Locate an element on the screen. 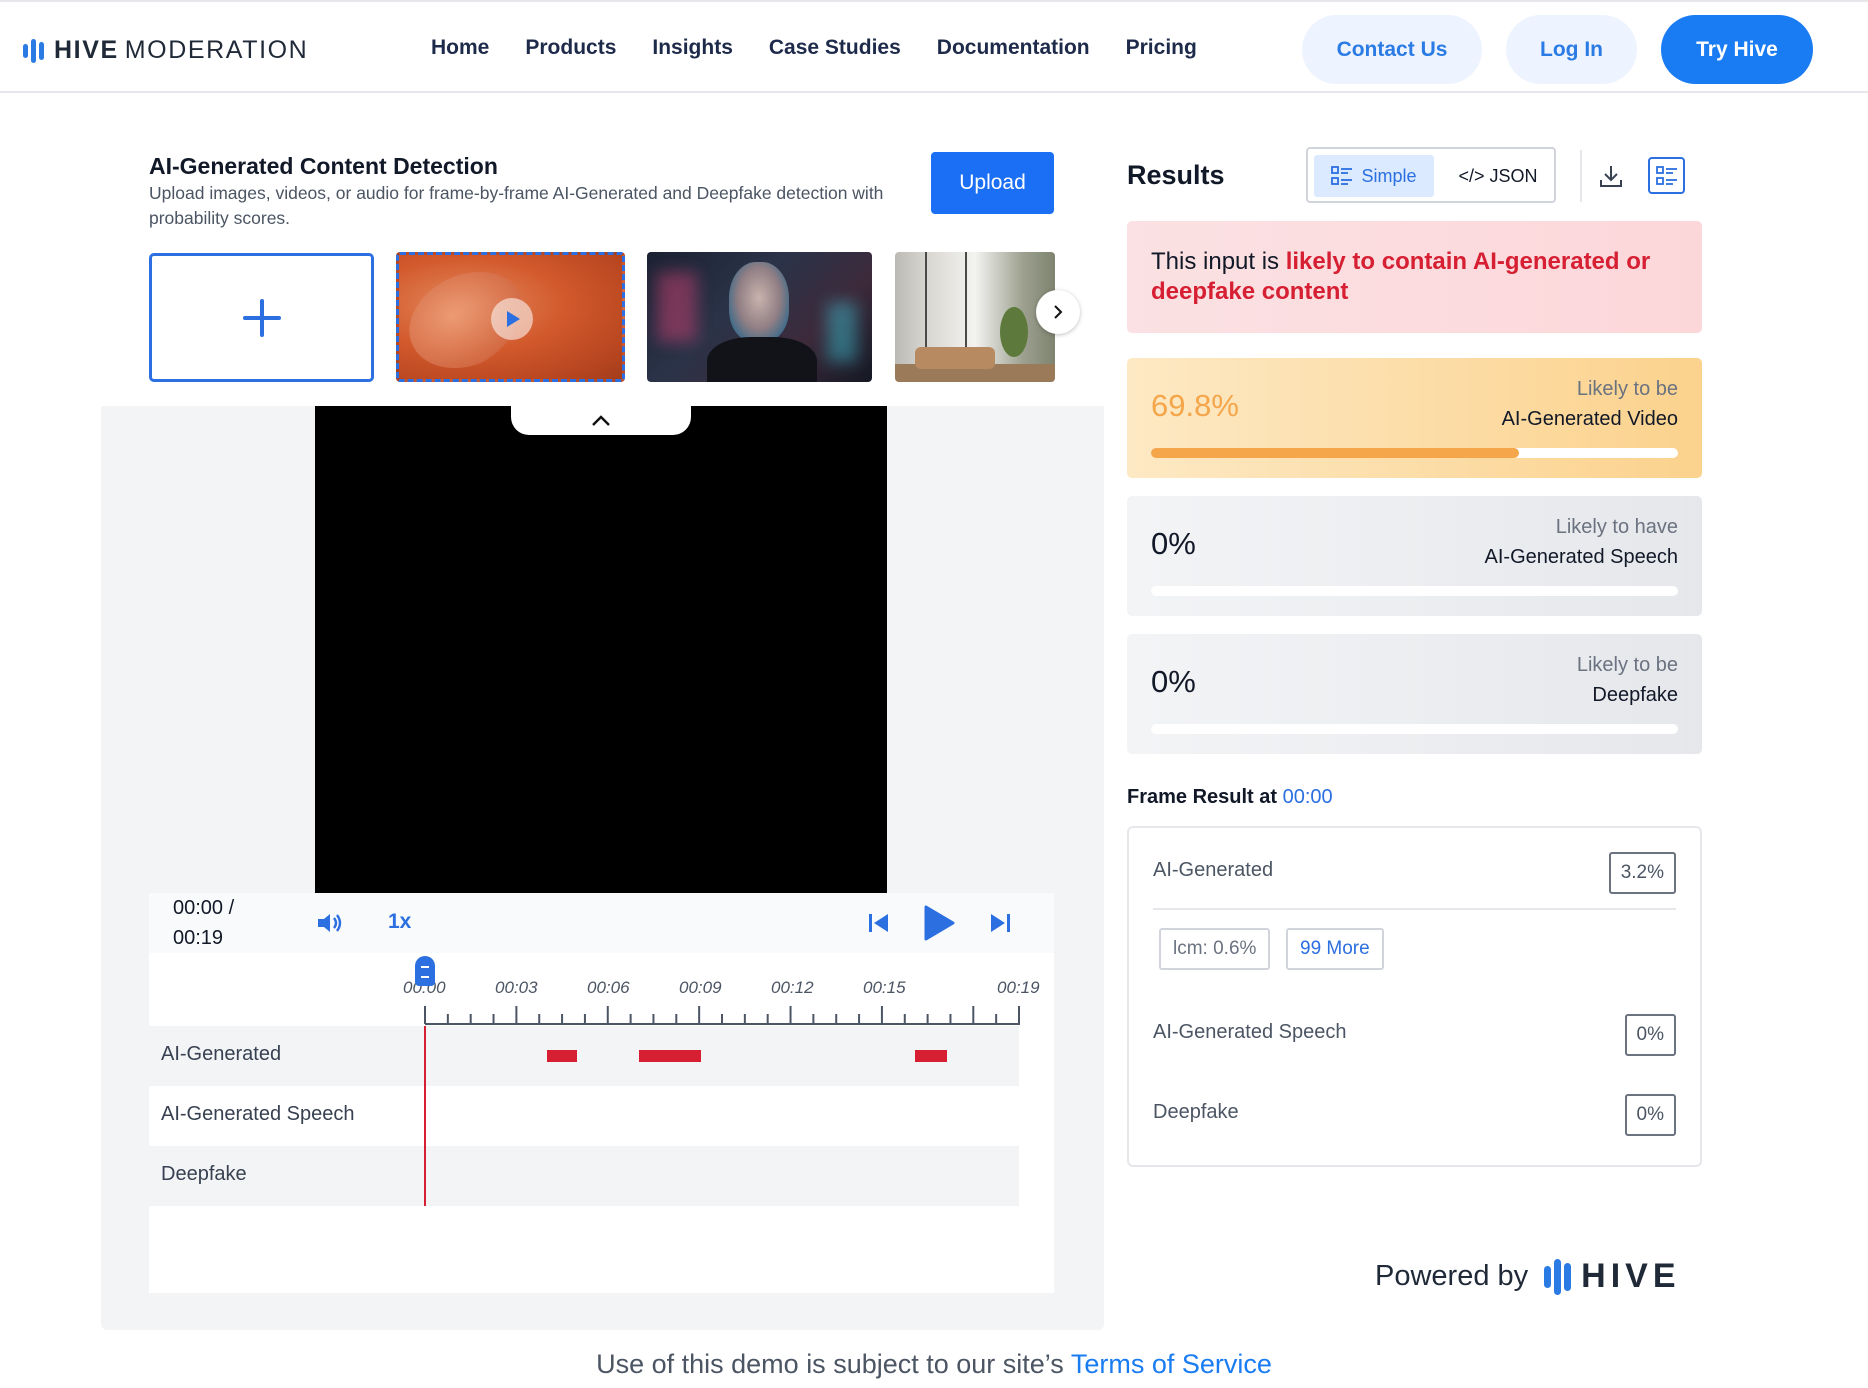 The image size is (1868, 1388). timeline-scrubber-handle is located at coordinates (425, 971).